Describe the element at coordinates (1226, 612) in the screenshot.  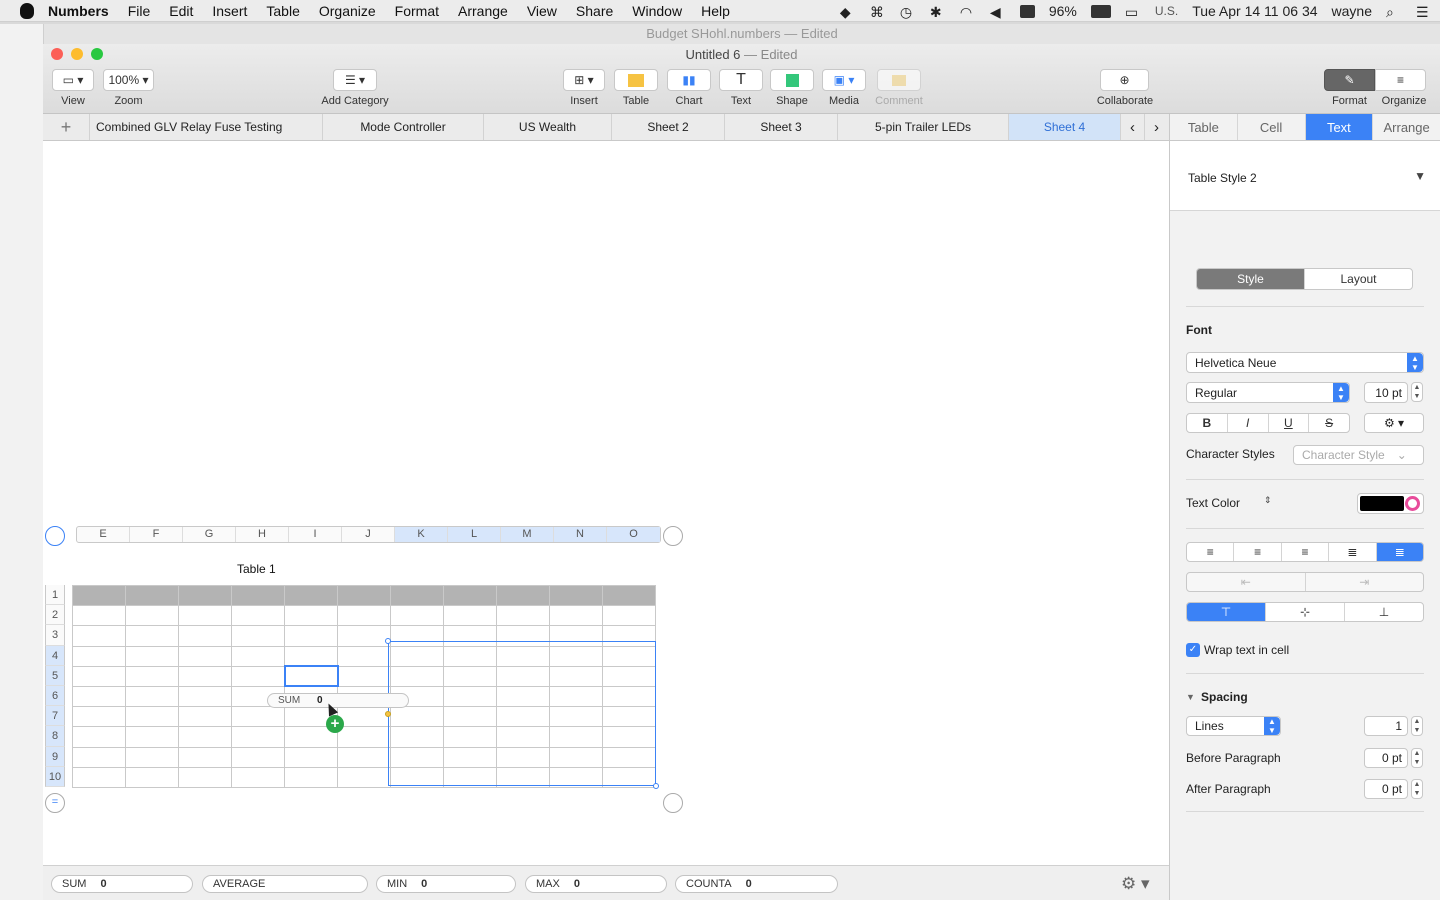
I see `align-top-icon: ⊤` at that location.